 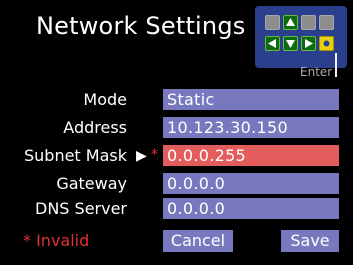 I want to click on selection-arrow-icon: ▶, so click(x=141, y=156).